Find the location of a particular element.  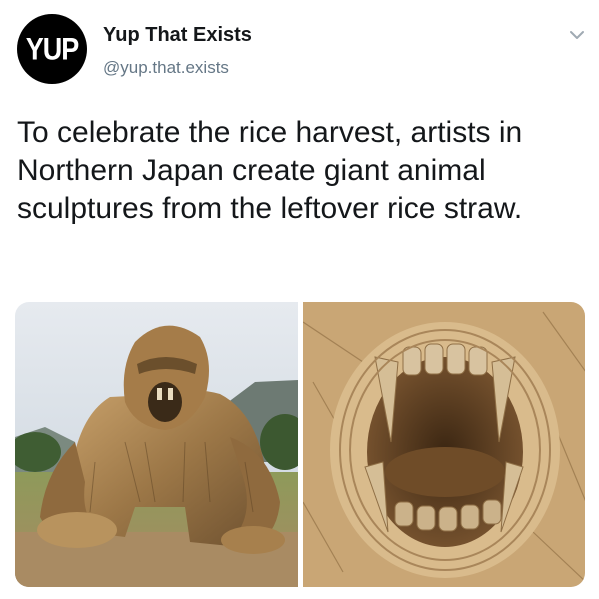

display-name: Yup That Exists is located at coordinates (177, 35).